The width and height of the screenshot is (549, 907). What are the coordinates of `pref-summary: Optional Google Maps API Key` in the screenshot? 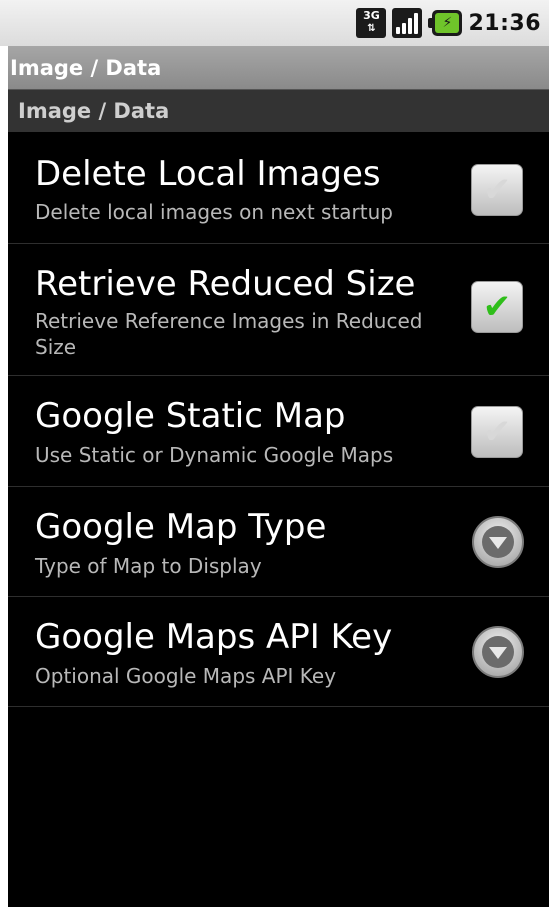 It's located at (186, 676).